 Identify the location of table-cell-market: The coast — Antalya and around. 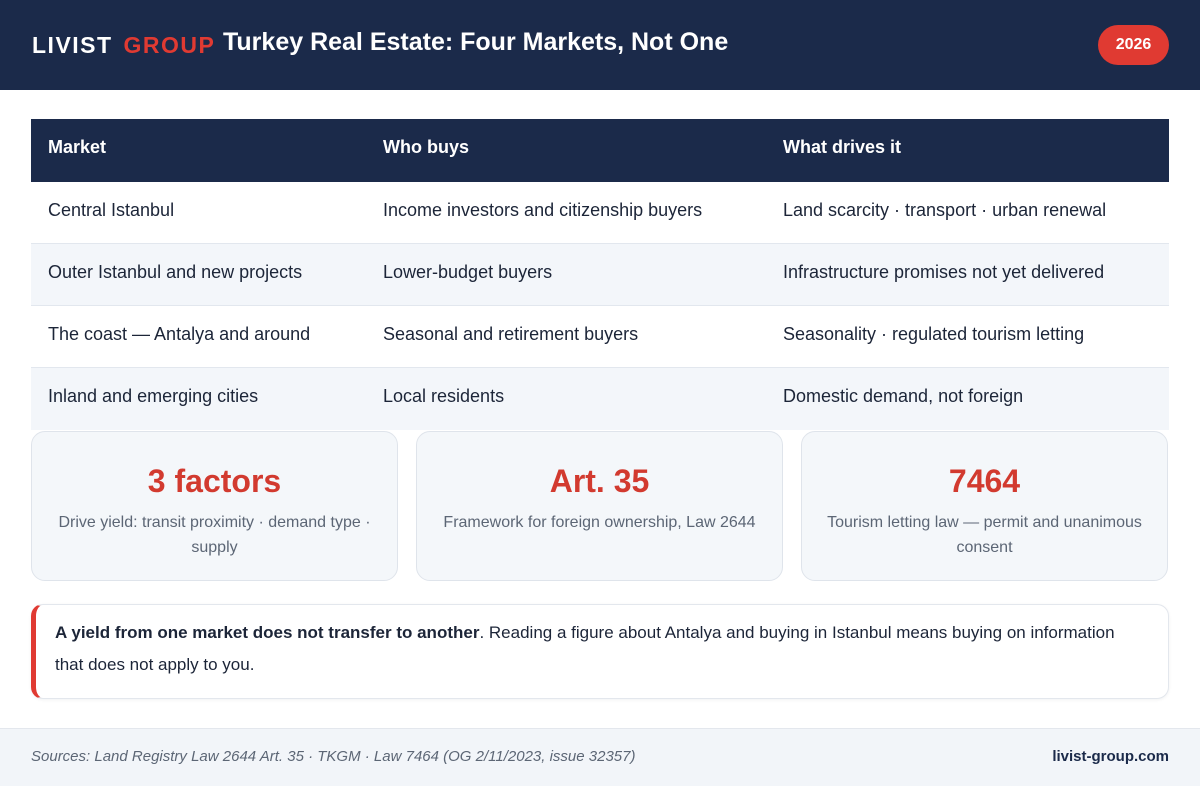
(179, 334).